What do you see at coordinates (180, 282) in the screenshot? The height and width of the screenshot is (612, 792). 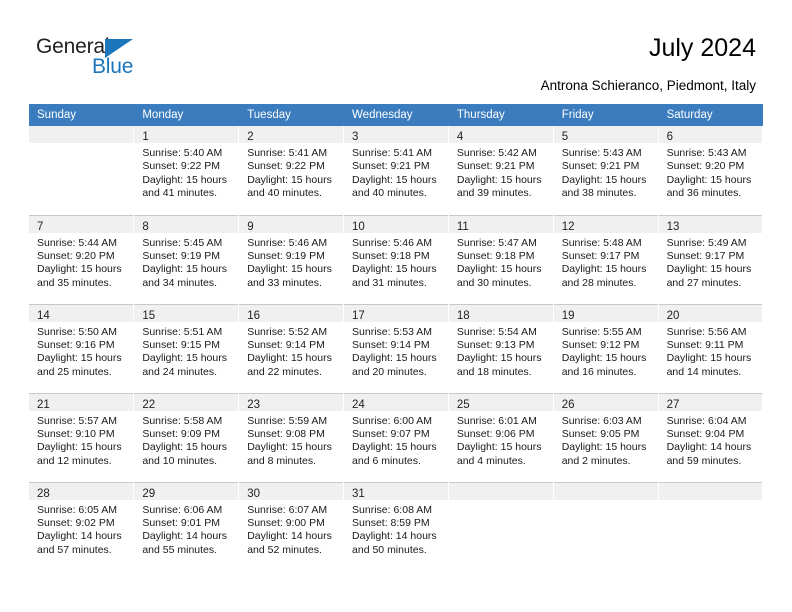 I see `day-detail-line: and 34 minutes.` at bounding box center [180, 282].